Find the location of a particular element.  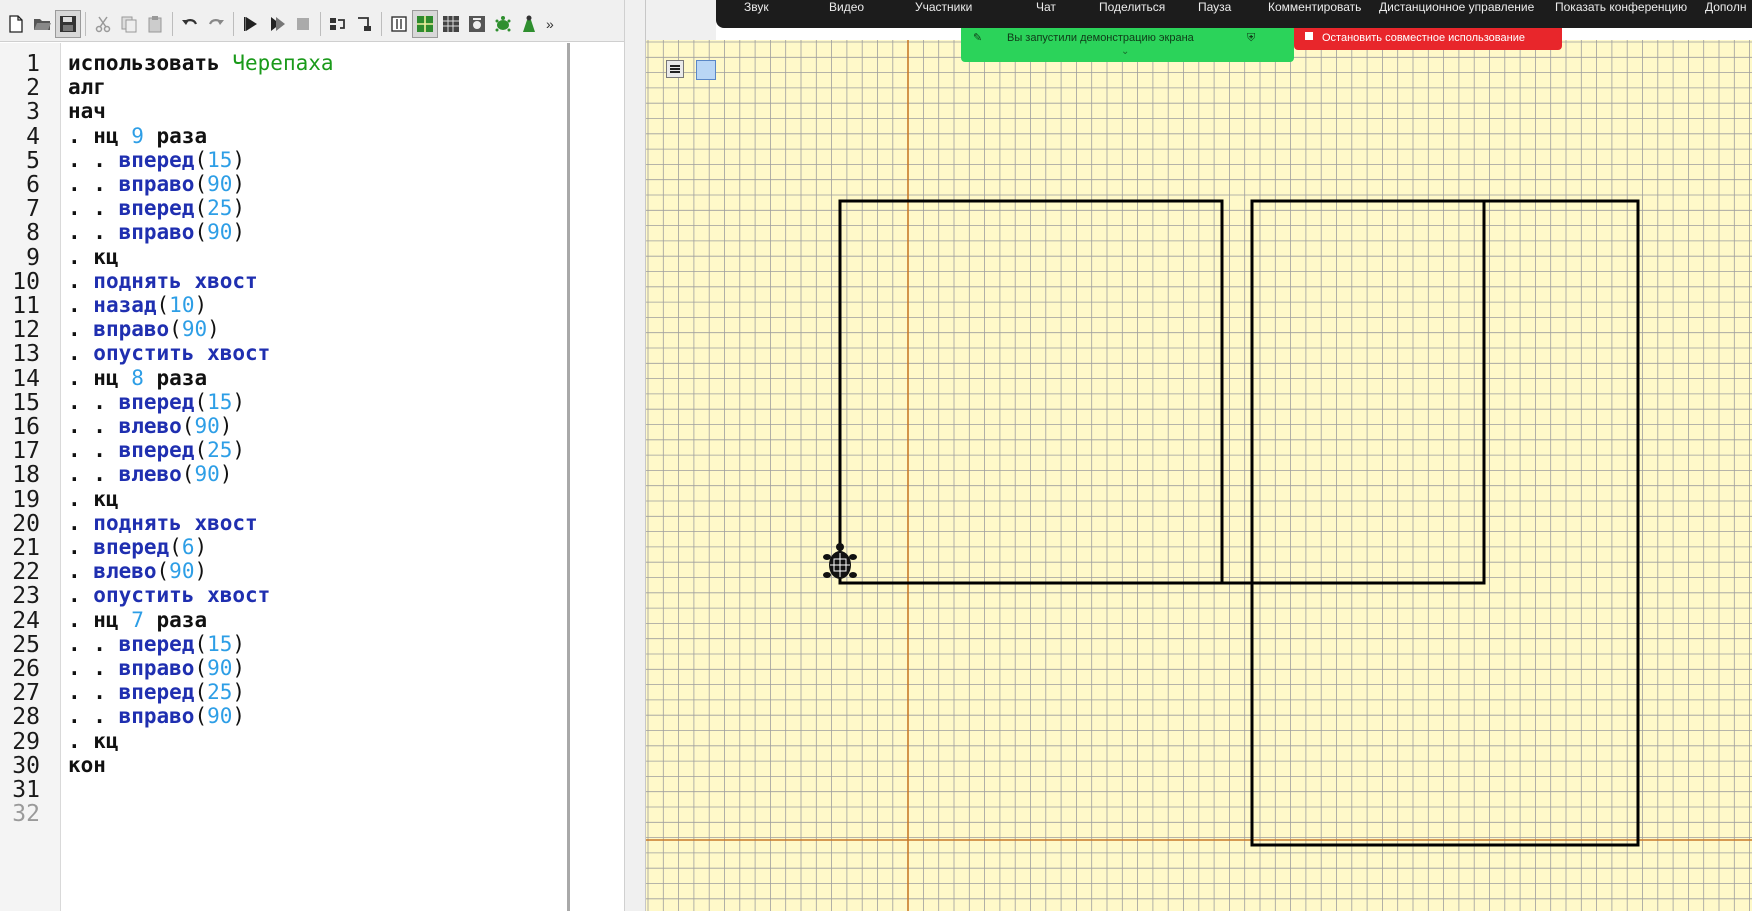

conference-remote-control: Дистанционное управление is located at coordinates (1456, 14).